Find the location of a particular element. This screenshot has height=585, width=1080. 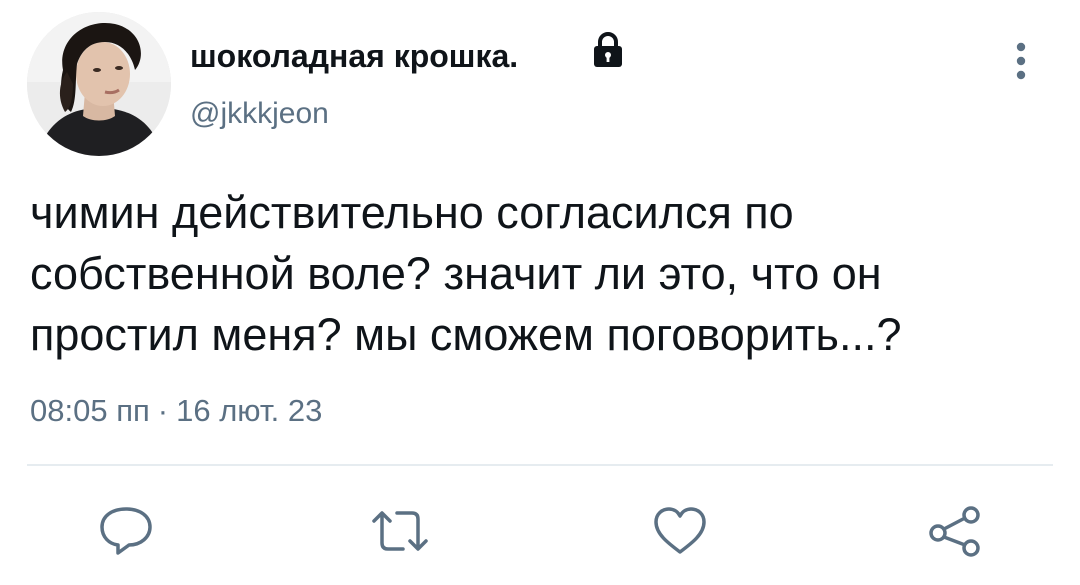

reply-icon is located at coordinates (126, 531).